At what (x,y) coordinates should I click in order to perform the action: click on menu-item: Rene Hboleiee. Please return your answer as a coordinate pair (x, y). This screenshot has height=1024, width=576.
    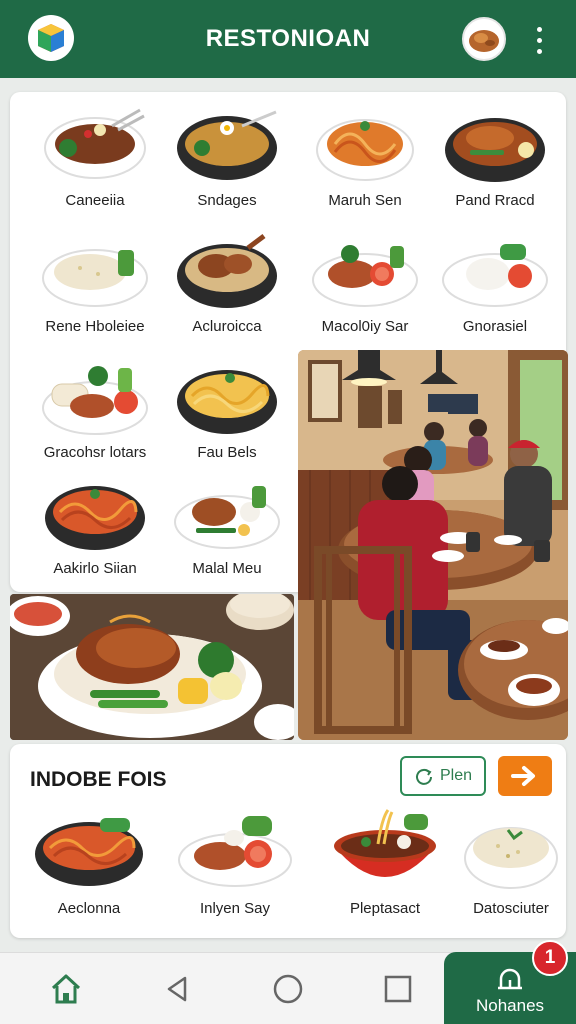
    Looking at the image, I should click on (95, 291).